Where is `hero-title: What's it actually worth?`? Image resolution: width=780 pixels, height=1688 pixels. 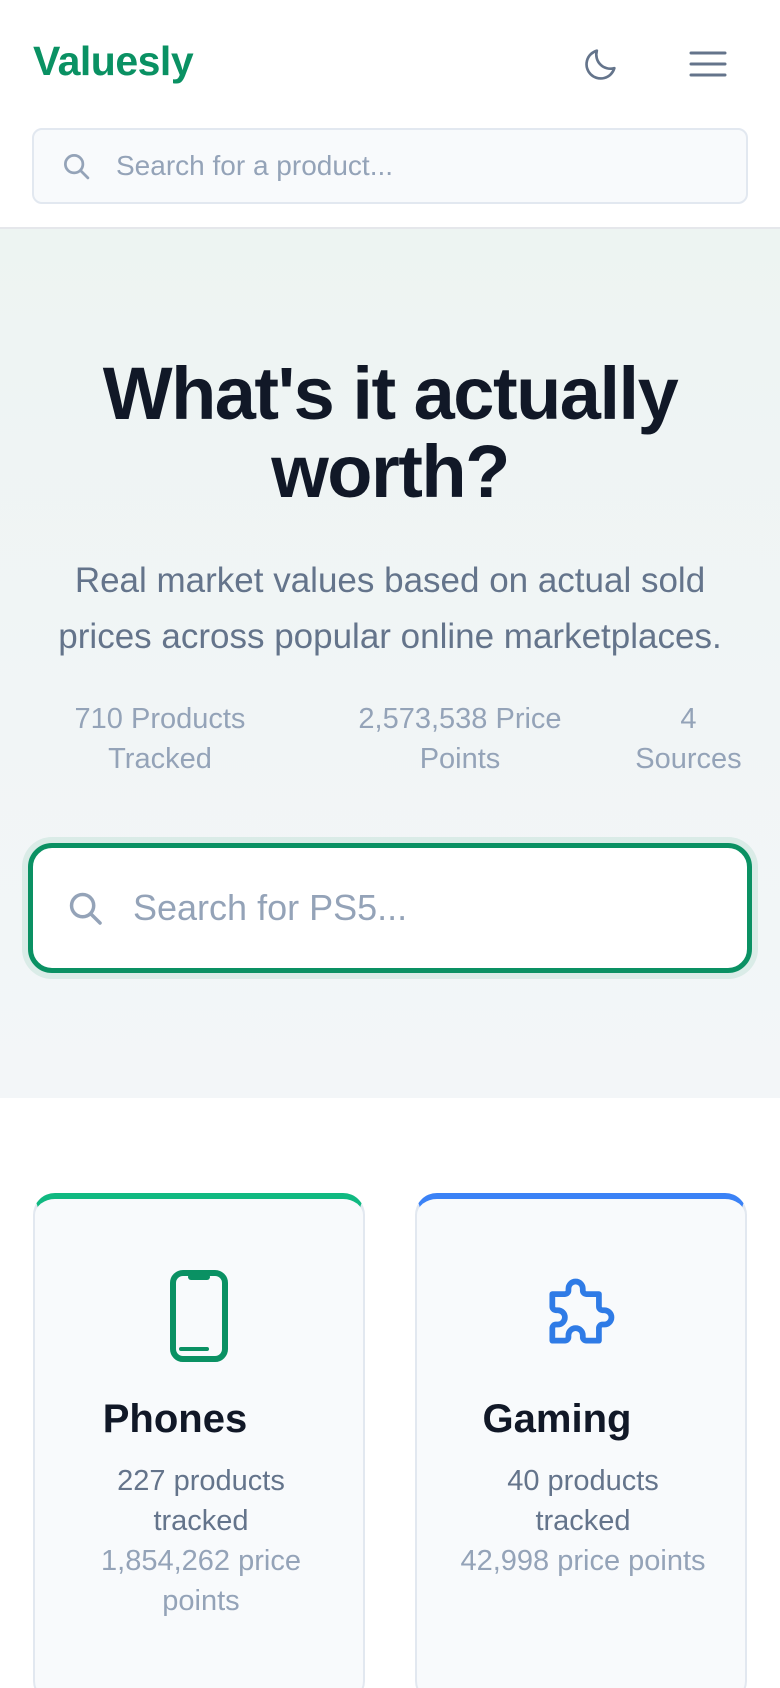
hero-title: What's it actually worth? is located at coordinates (390, 432).